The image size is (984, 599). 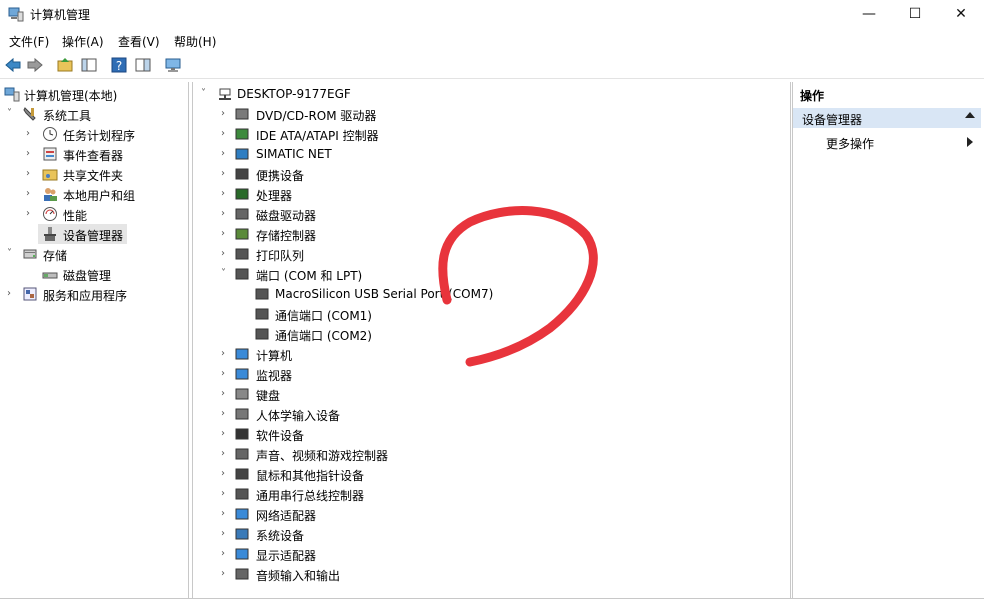 I want to click on up-folder-icon, so click(x=65, y=65).